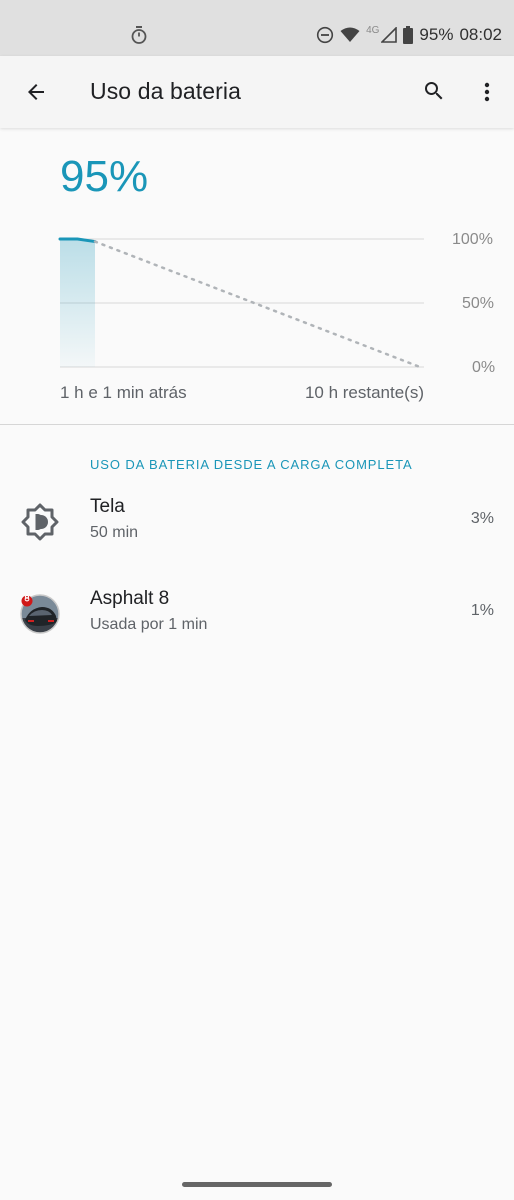 The width and height of the screenshot is (514, 1200). Describe the element at coordinates (165, 91) in the screenshot. I see `page-title: Uso da bateria` at that location.